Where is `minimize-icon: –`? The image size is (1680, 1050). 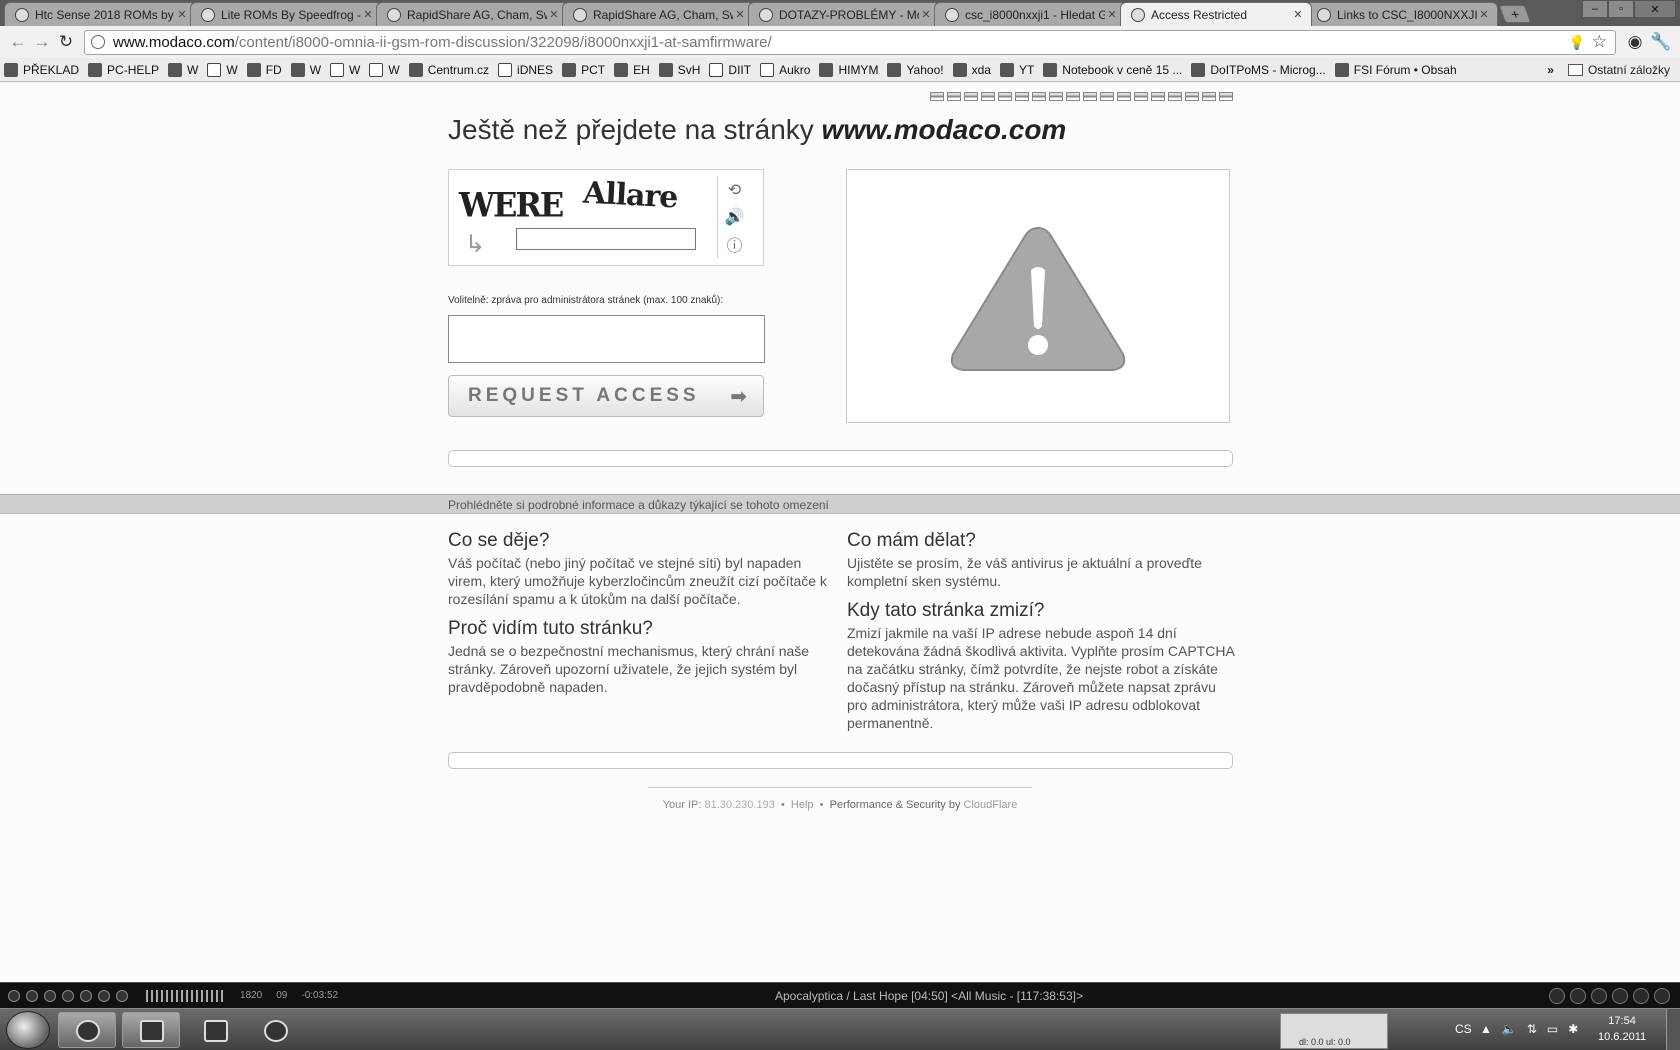
minimize-icon: – is located at coordinates (1595, 9).